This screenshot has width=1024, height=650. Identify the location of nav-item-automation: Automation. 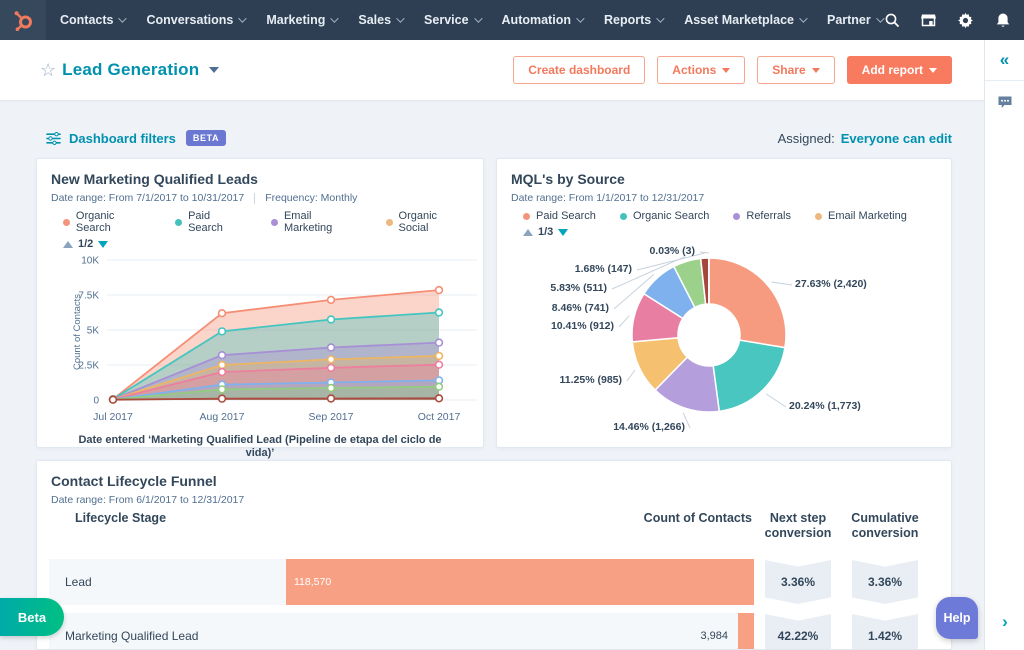
(543, 20).